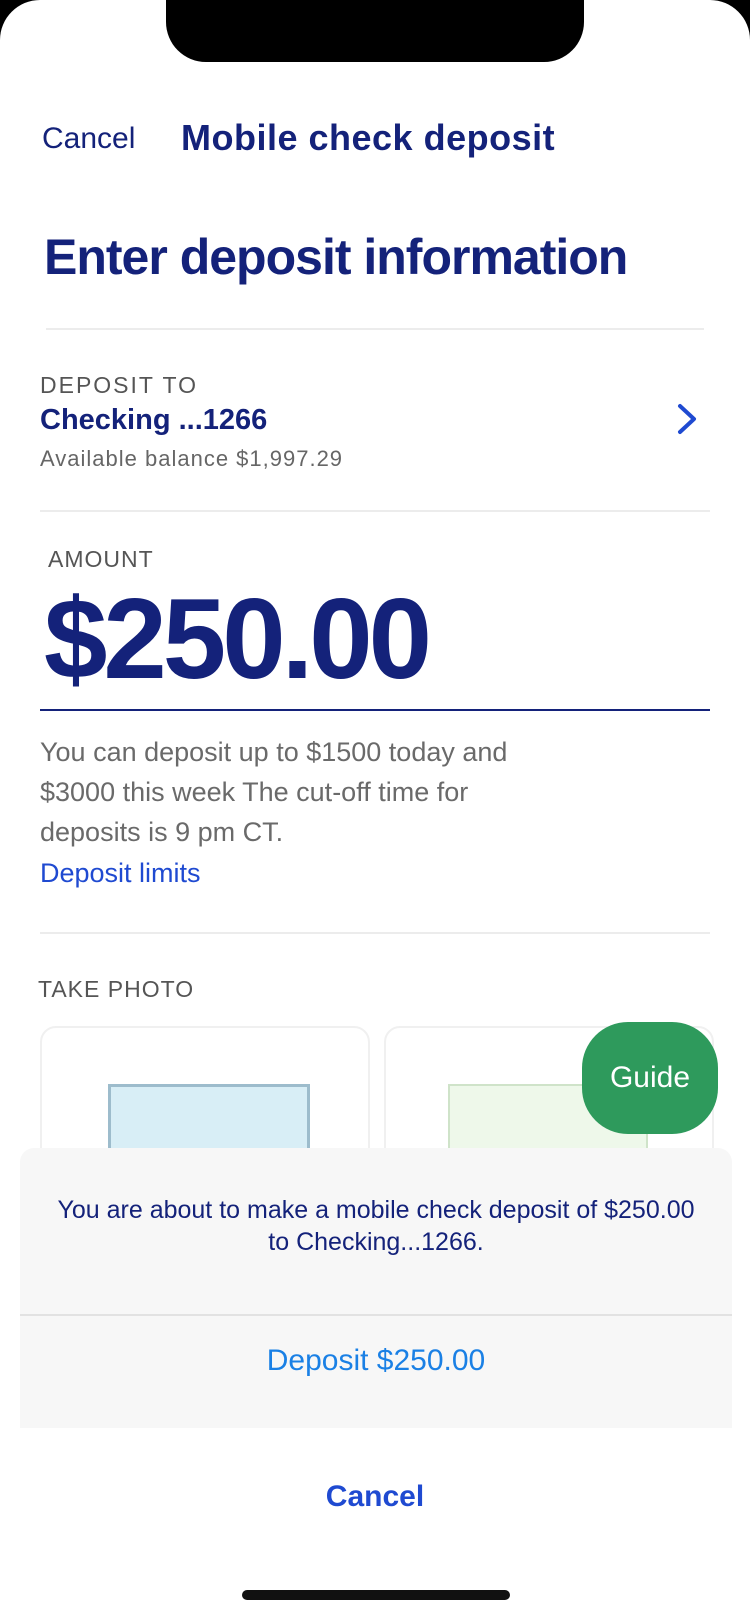  I want to click on home-indicator, so click(376, 1595).